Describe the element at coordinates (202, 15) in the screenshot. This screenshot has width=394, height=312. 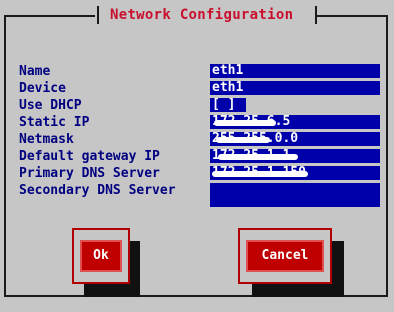
I see `dialog-title: Network Configuration` at that location.